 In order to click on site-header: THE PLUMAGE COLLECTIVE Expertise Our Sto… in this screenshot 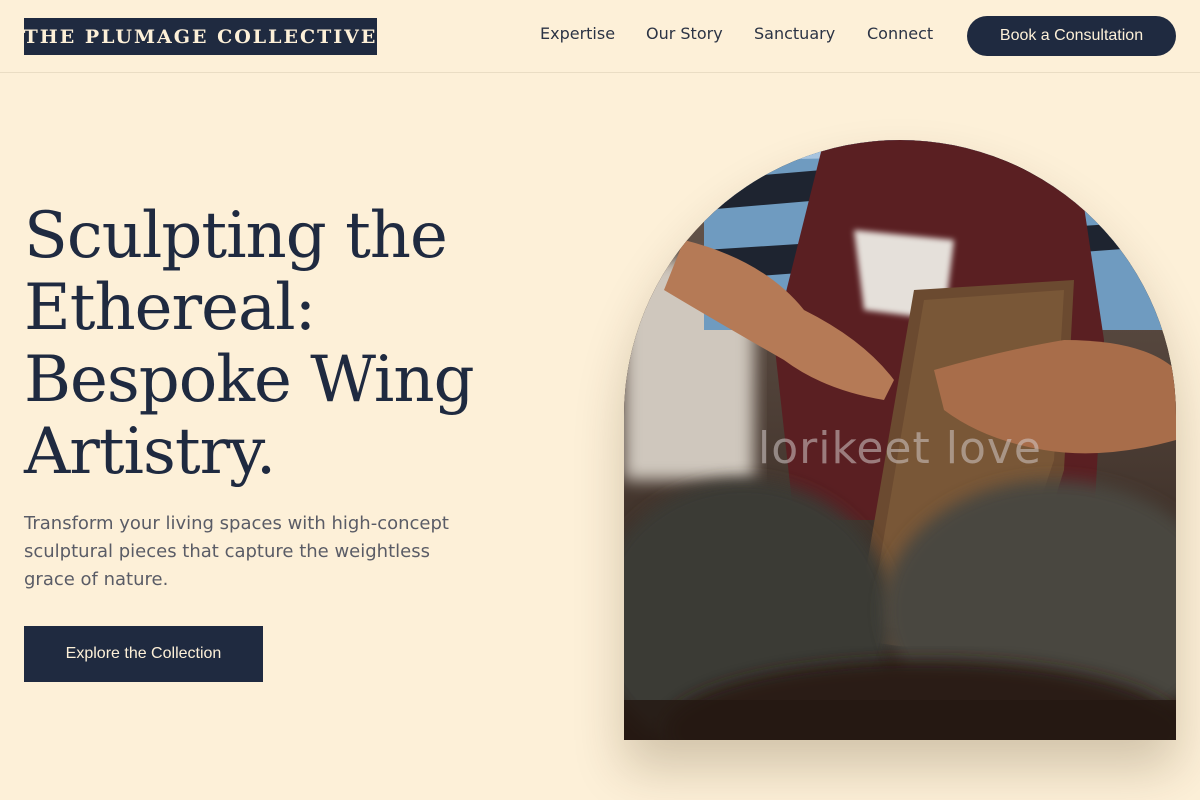, I will do `click(600, 36)`.